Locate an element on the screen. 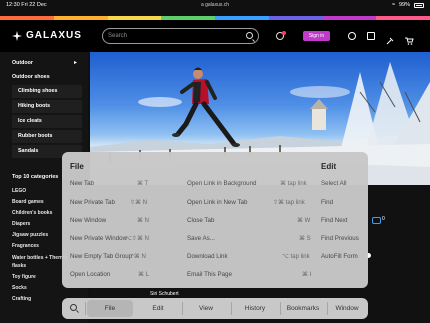  shortcut: ⌥ tap link is located at coordinates (296, 257).